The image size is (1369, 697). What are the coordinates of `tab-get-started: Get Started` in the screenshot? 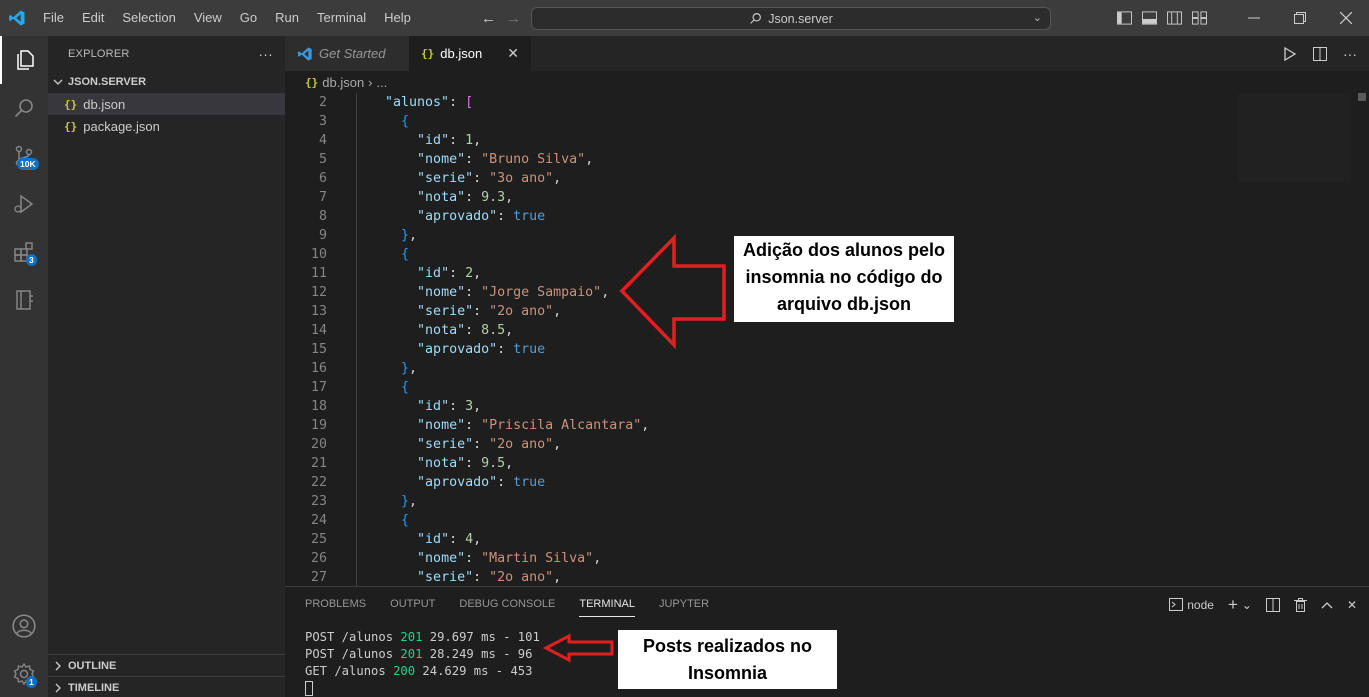 It's located at (347, 53).